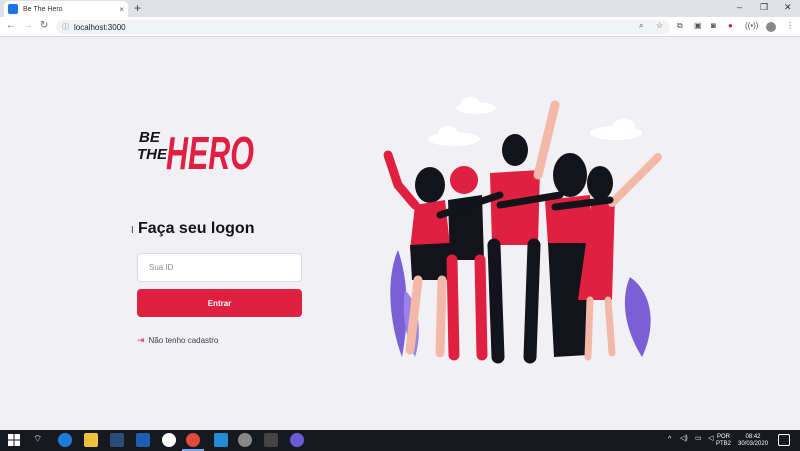 This screenshot has height=451, width=800. Describe the element at coordinates (117, 440) in the screenshot. I see `steam-icon` at that location.